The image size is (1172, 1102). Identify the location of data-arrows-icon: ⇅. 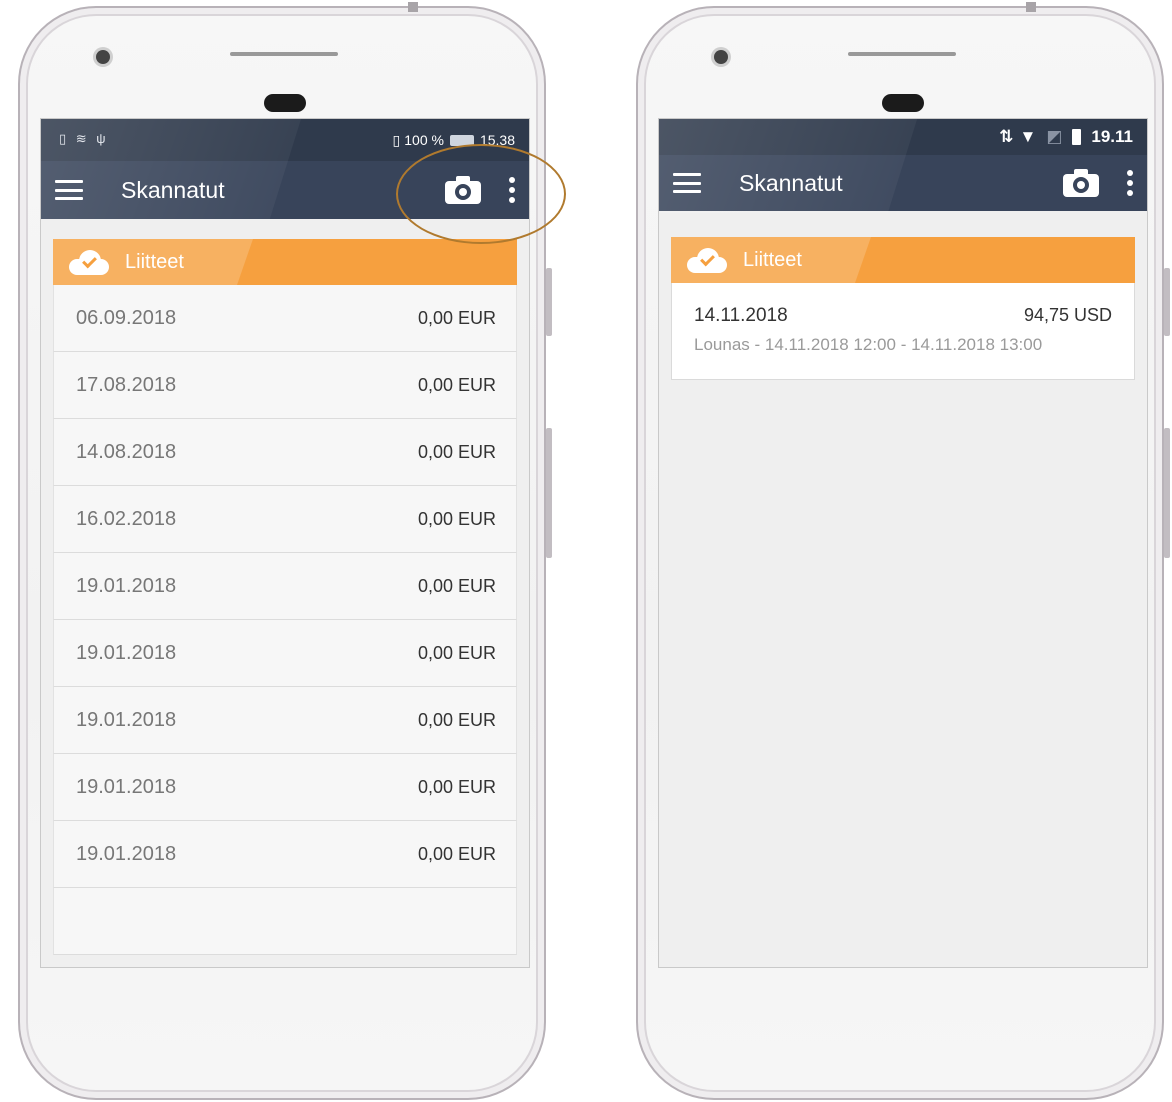
(1006, 136).